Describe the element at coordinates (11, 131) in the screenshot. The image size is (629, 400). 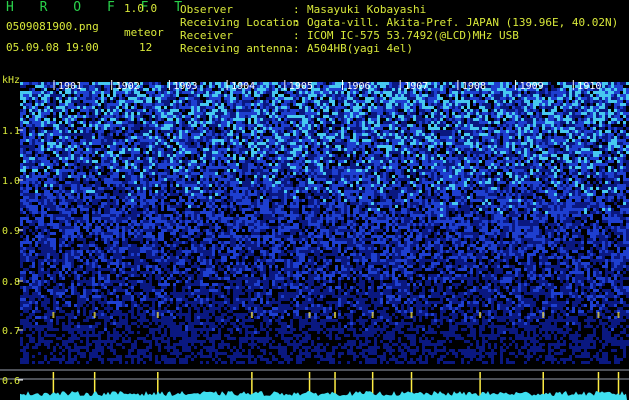
I see `y-tick-label: 1.1` at that location.